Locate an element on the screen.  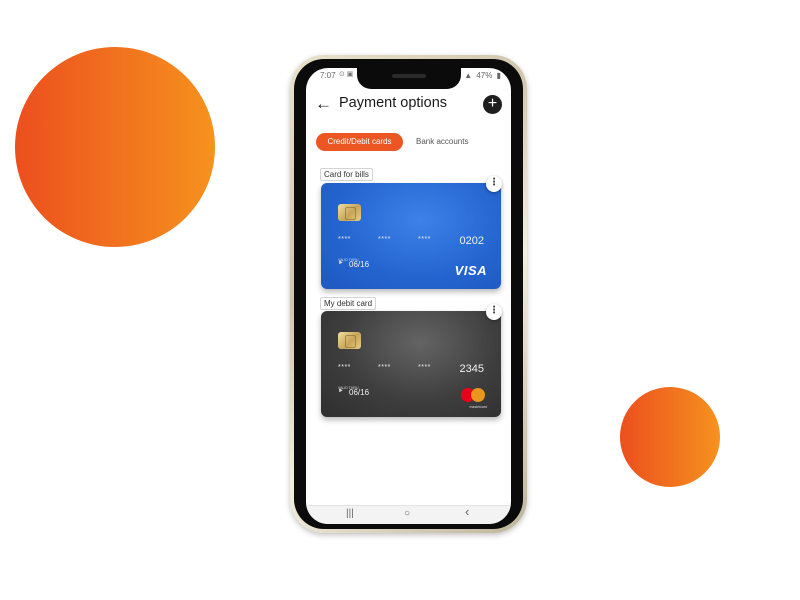
notification-icons: ⊙ ▣ is located at coordinates (346, 74).